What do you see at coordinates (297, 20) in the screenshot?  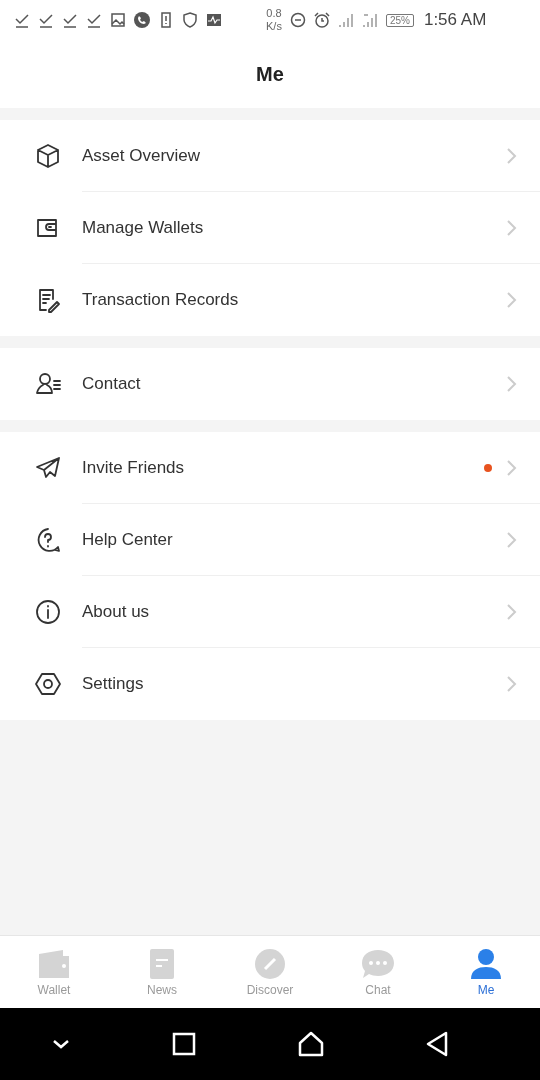 I see `do-not-disturb-icon` at bounding box center [297, 20].